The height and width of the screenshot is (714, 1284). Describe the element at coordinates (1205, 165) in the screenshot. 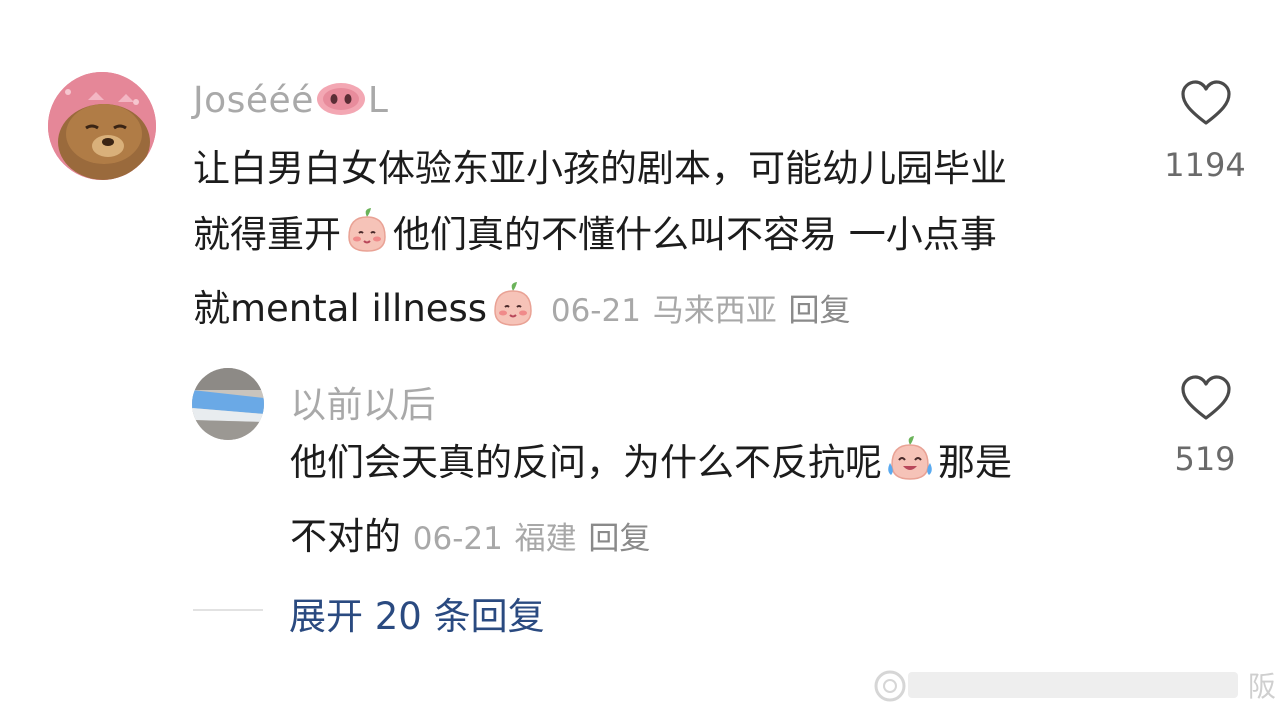

I see `like-count: 1194` at that location.